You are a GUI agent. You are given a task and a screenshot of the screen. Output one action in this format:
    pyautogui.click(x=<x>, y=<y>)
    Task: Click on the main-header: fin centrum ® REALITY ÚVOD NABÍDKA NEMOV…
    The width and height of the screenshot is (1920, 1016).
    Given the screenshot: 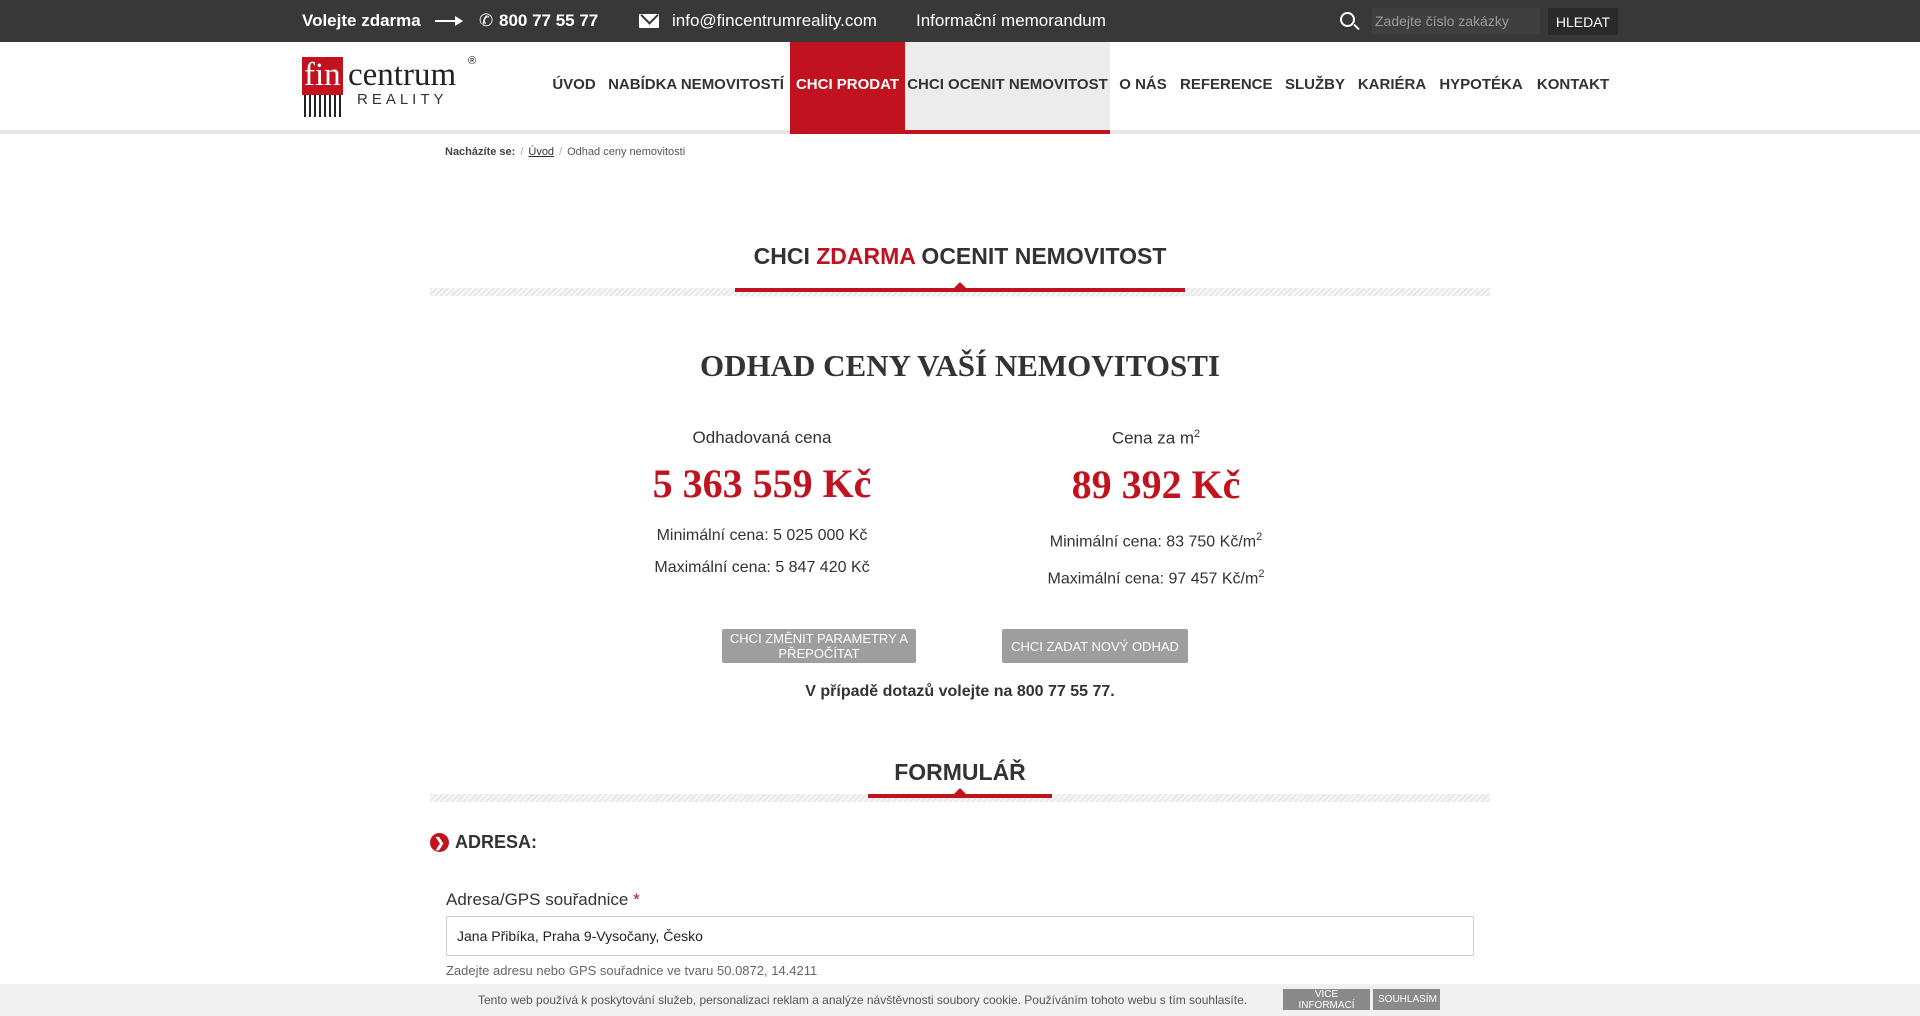 What is the action you would take?
    pyautogui.click(x=960, y=88)
    